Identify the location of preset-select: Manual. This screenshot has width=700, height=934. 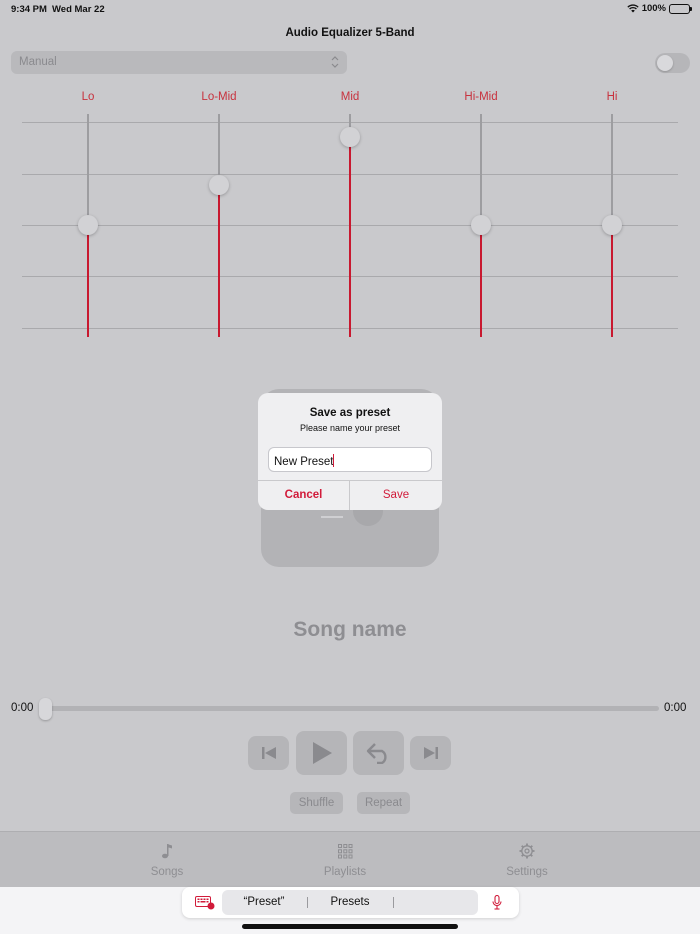
(179, 62).